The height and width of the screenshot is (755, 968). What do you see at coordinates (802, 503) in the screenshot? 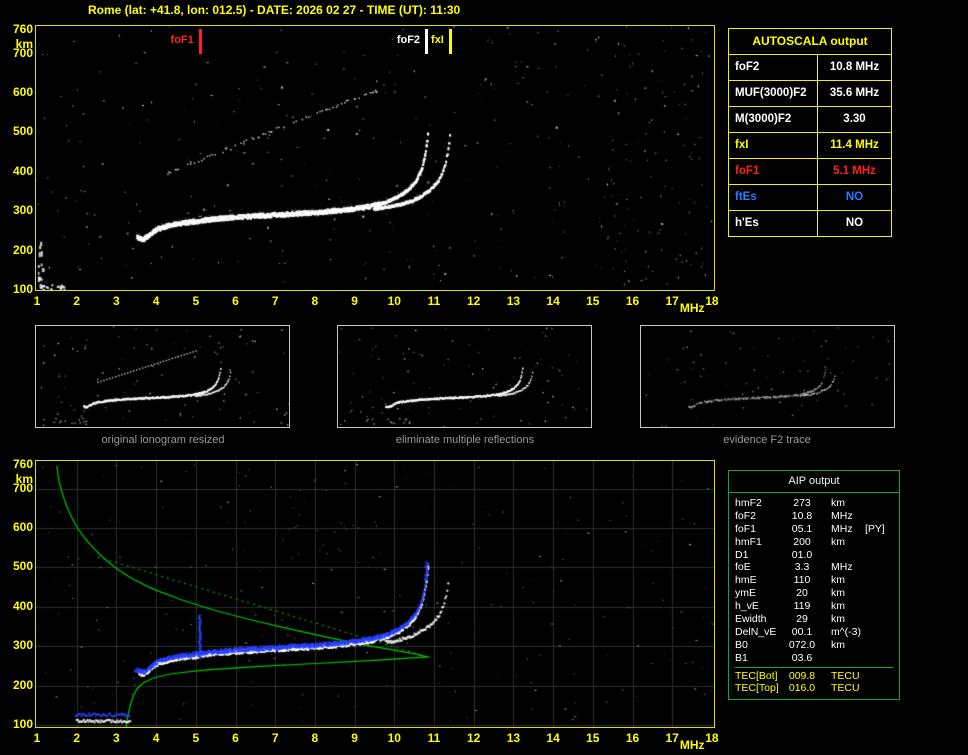
I see `aip-row-value: 273` at bounding box center [802, 503].